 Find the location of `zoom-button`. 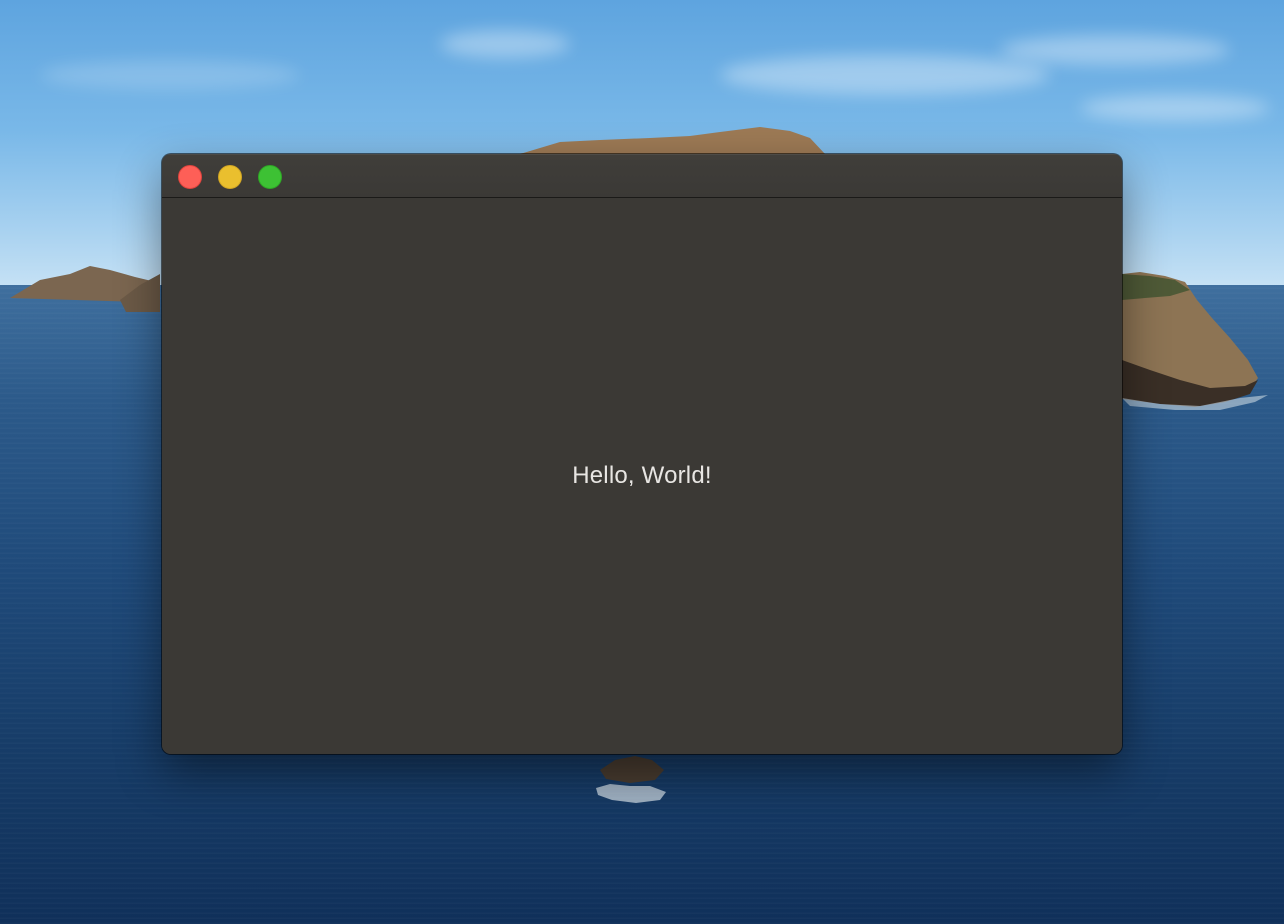

zoom-button is located at coordinates (270, 177).